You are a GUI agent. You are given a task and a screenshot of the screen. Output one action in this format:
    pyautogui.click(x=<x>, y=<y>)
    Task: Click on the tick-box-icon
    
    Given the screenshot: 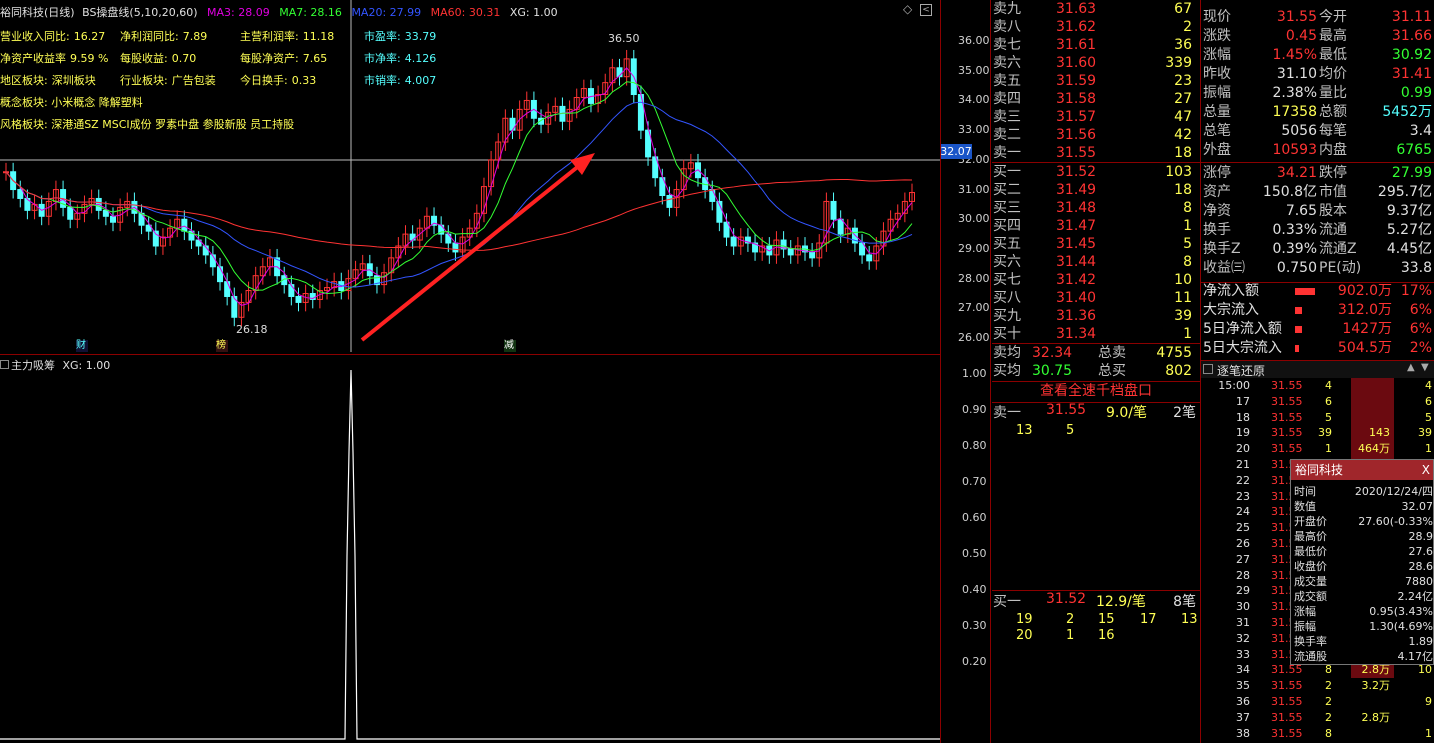 What is the action you would take?
    pyautogui.click(x=1208, y=369)
    